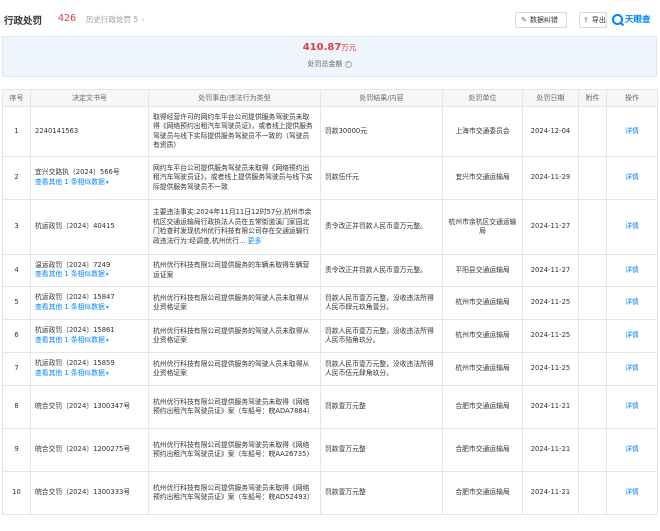 Image resolution: width=660 pixels, height=531 pixels. Describe the element at coordinates (482, 98) in the screenshot. I see `col-header-unit: 处罚单位` at that location.